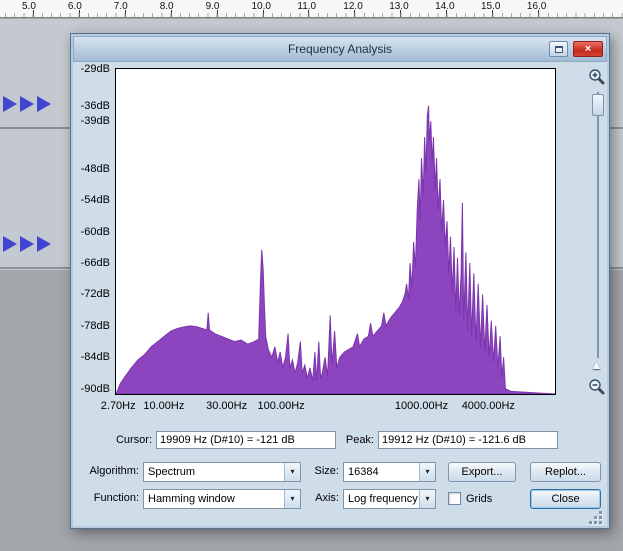  Describe the element at coordinates (588, 49) in the screenshot. I see `close-window-button: ×` at that location.